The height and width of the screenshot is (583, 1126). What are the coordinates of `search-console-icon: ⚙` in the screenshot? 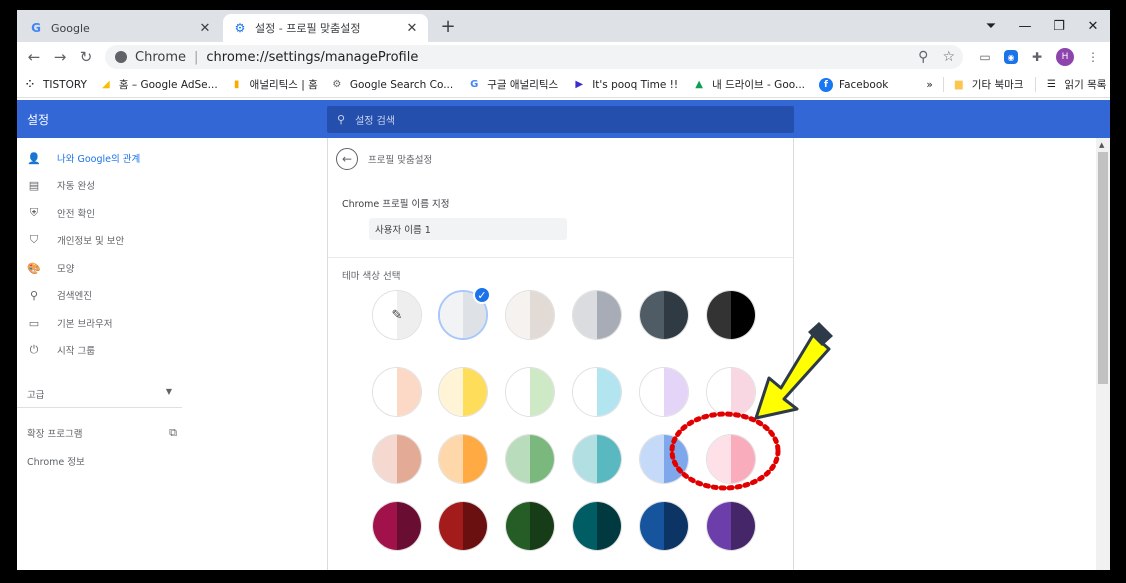 It's located at (337, 84).